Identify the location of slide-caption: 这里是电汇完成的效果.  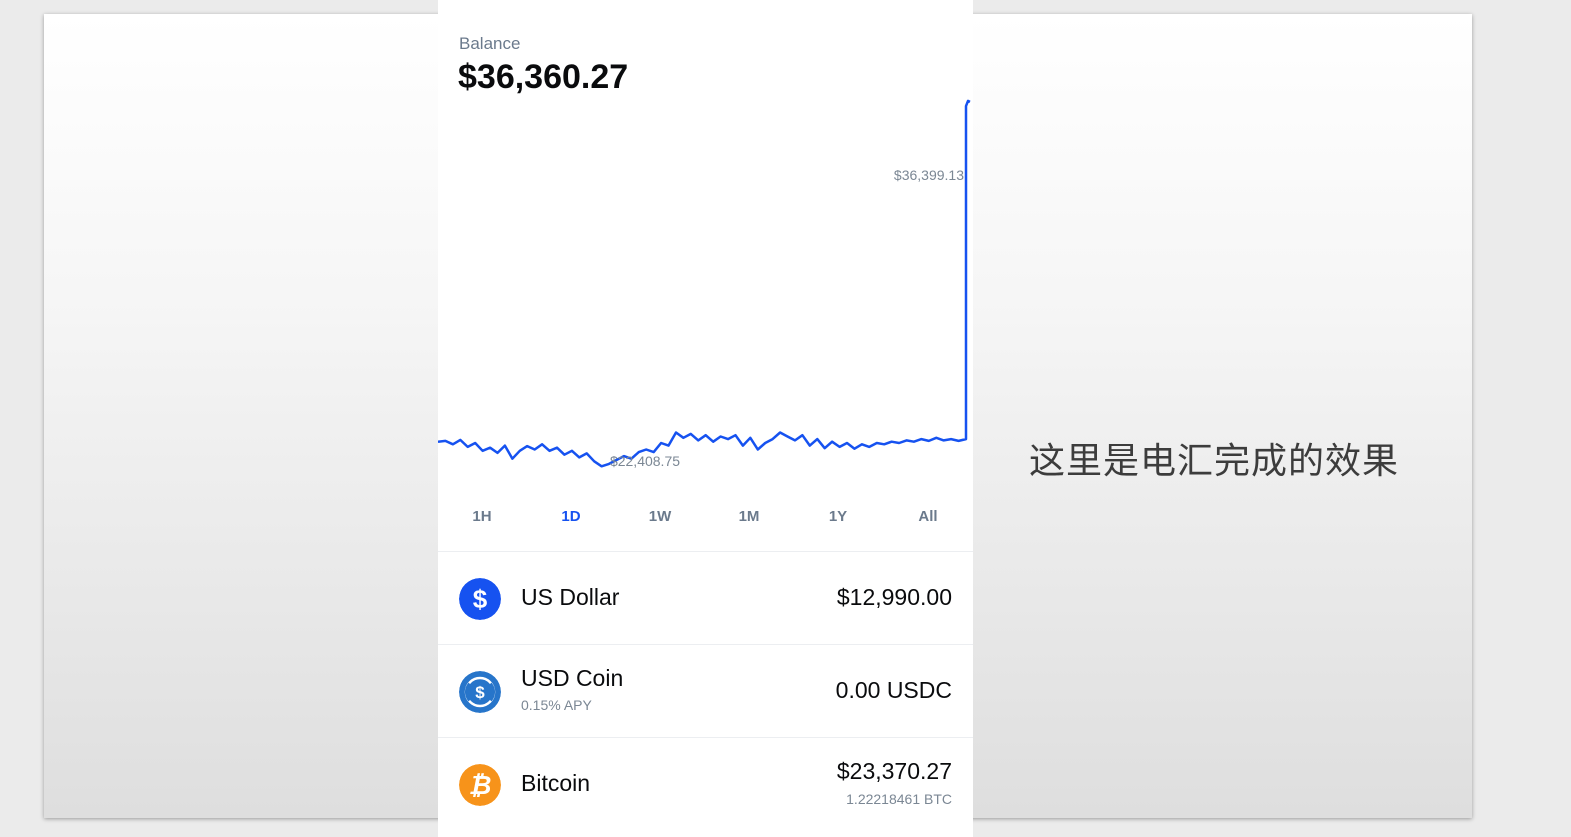
(1214, 461).